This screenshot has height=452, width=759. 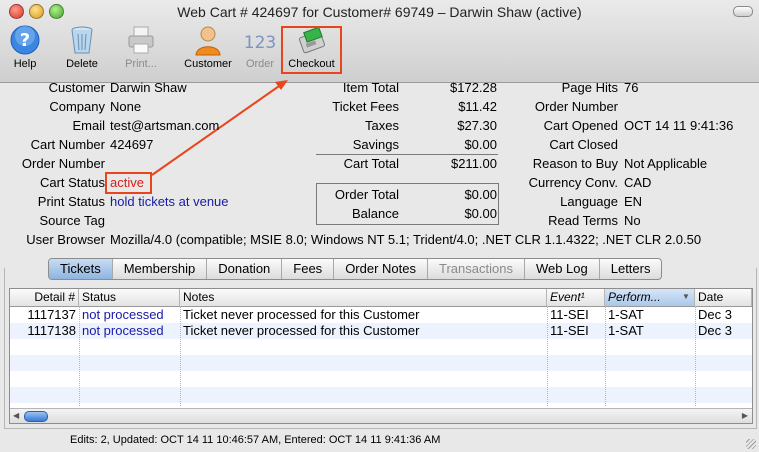 I want to click on cart-status-label: Cart Status, so click(x=72, y=182).